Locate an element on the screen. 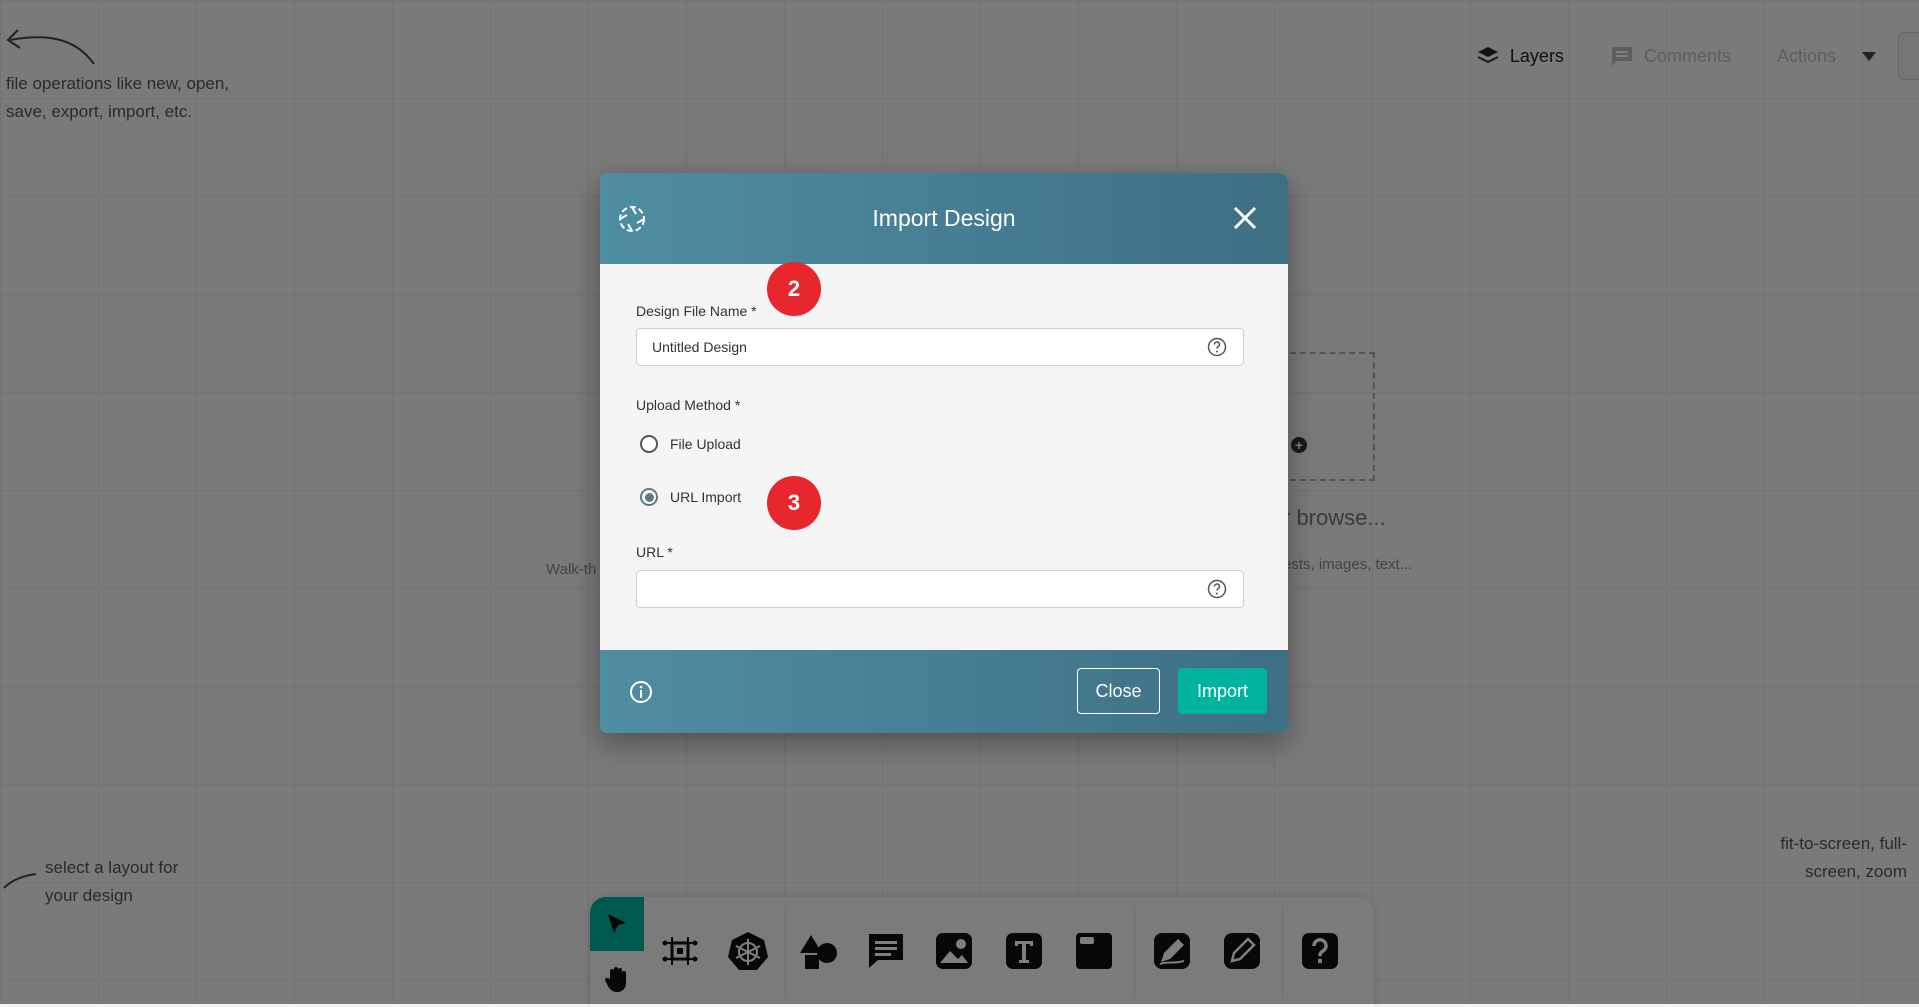 This screenshot has width=1919, height=1007. close-icon is located at coordinates (1245, 218).